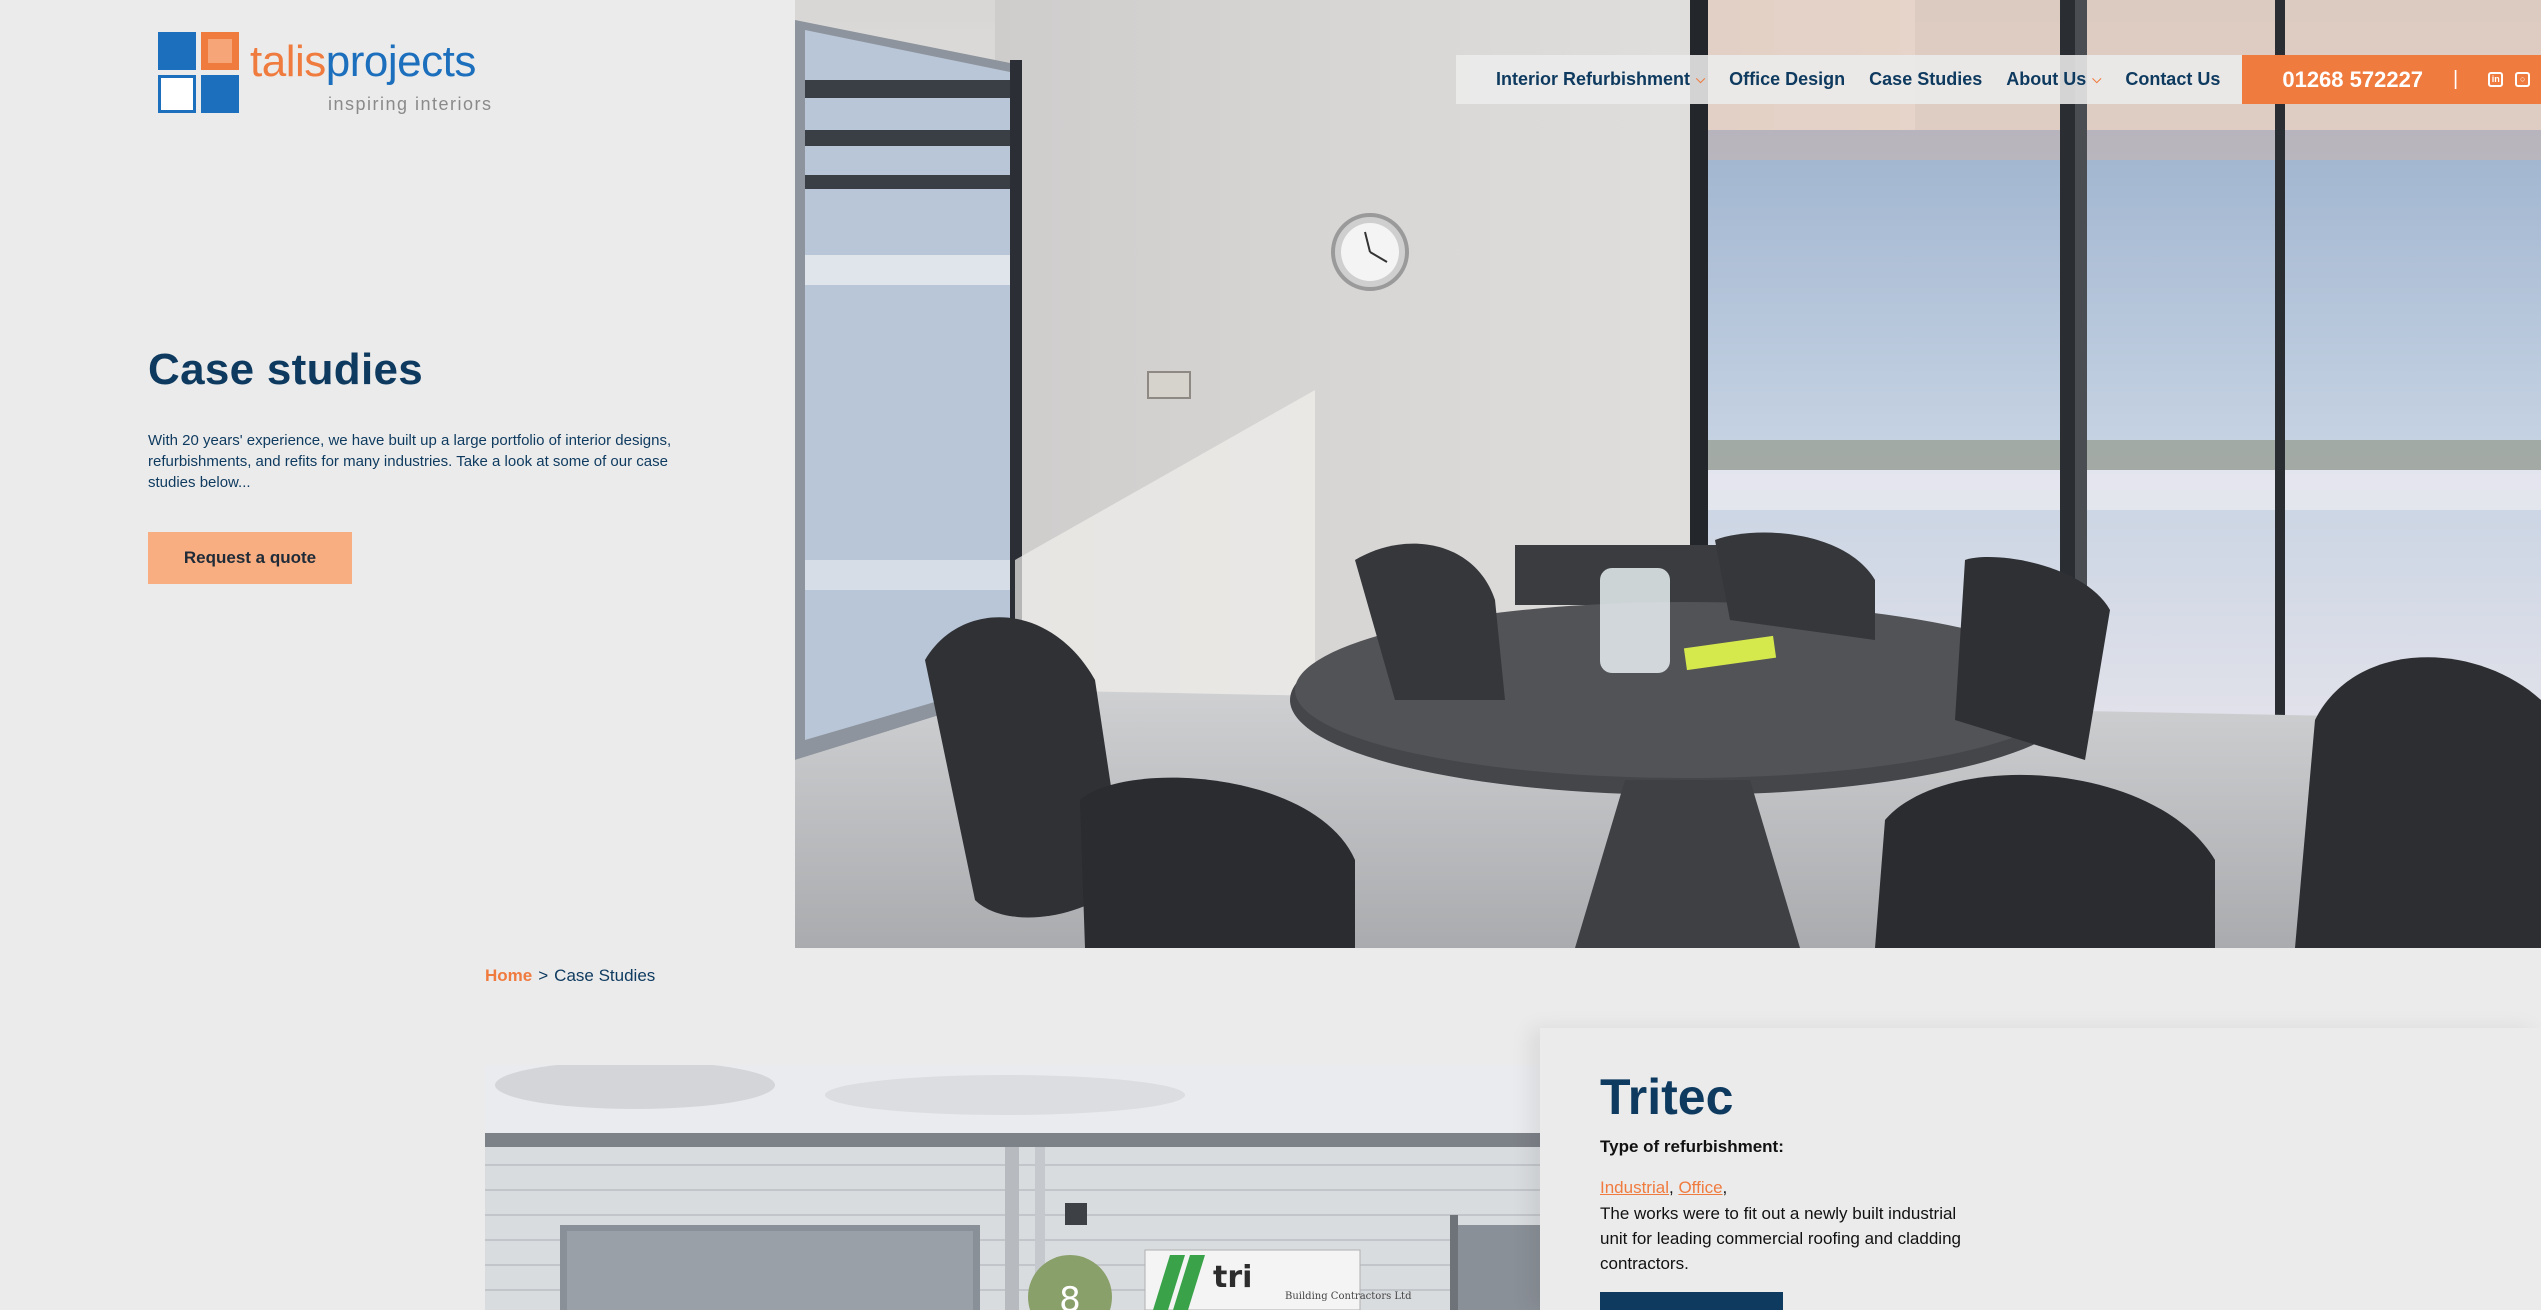  I want to click on logo-tagline: inspiring interiors, so click(410, 104).